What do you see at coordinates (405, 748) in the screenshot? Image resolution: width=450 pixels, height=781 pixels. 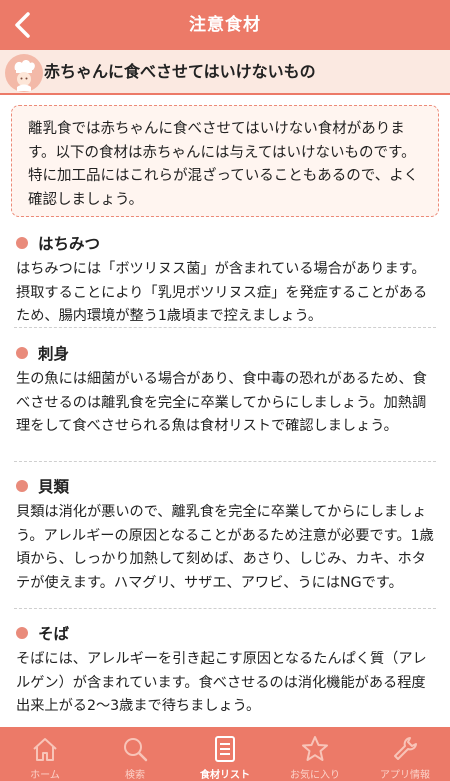 I see `wrench-icon` at bounding box center [405, 748].